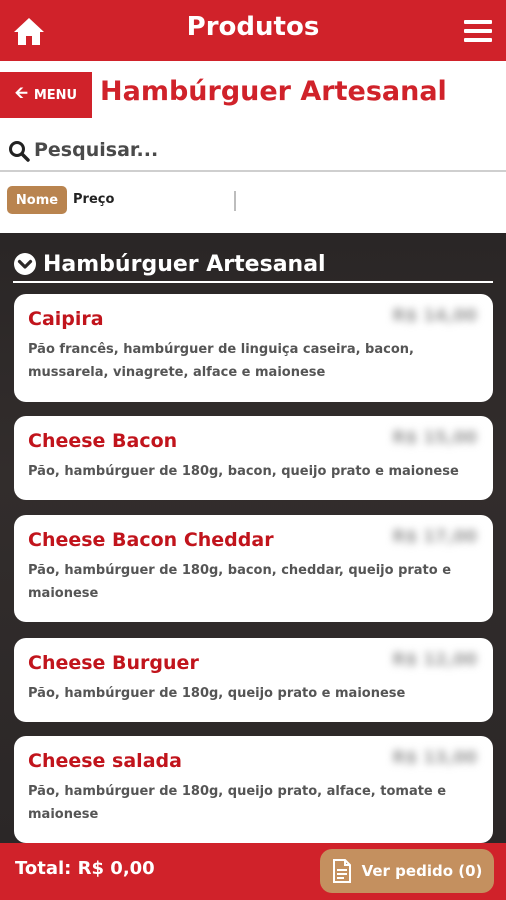 Image resolution: width=506 pixels, height=900 pixels. I want to click on order-total: Total: R$ 0,00, so click(85, 868).